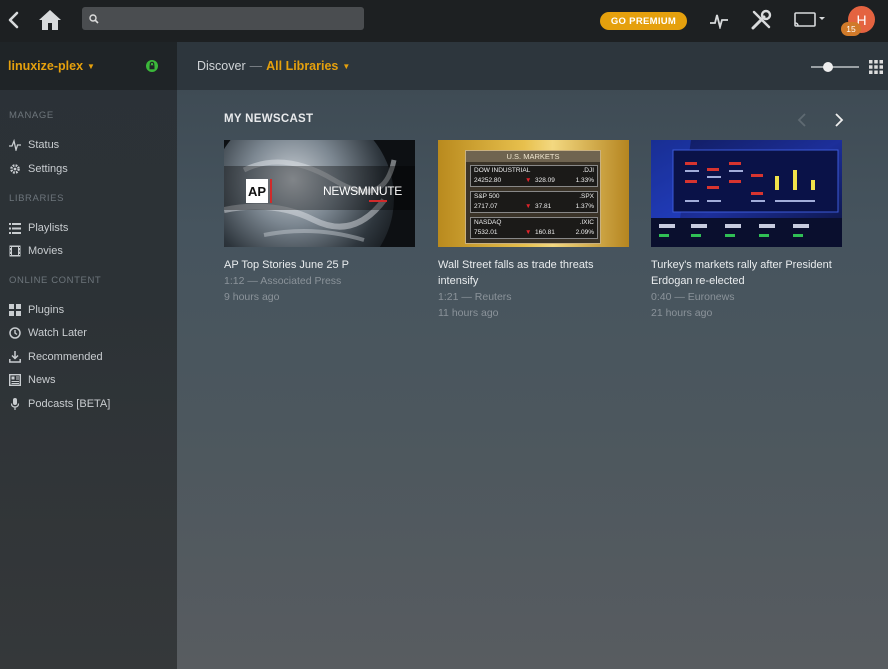 This screenshot has width=888, height=669. I want to click on market-ticker: .IXIC, so click(586, 222).